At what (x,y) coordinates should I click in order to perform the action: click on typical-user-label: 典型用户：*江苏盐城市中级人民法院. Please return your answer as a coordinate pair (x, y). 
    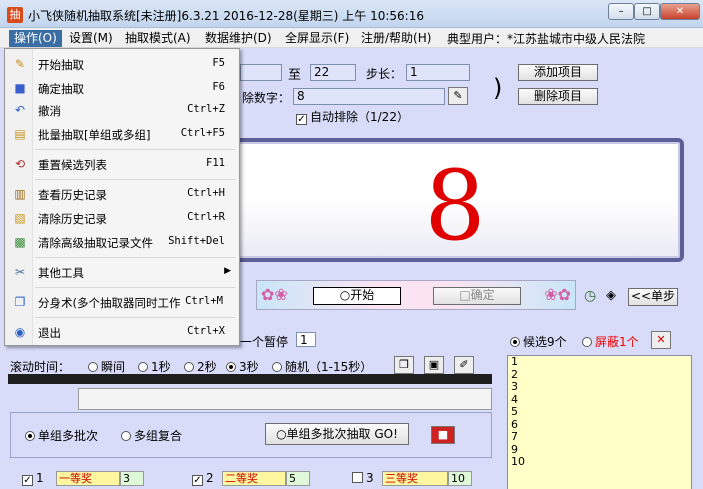
    Looking at the image, I should click on (546, 39).